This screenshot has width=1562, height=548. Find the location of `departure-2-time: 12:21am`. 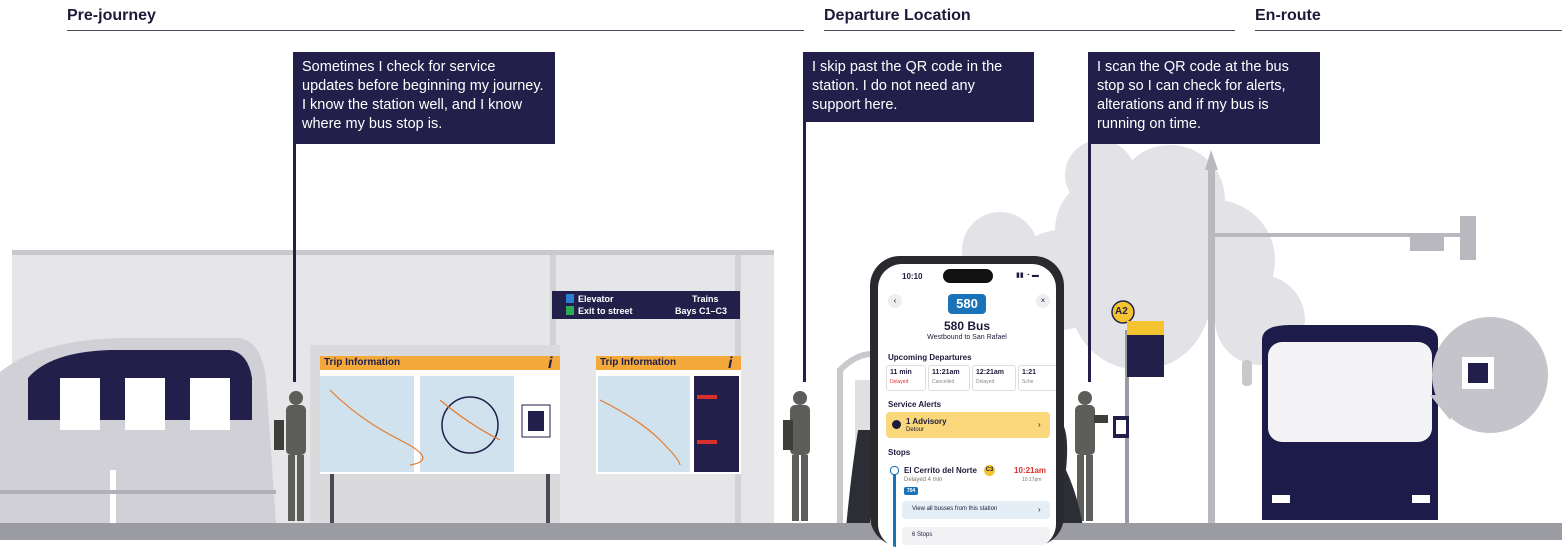

departure-2-time: 12:21am is located at coordinates (990, 372).